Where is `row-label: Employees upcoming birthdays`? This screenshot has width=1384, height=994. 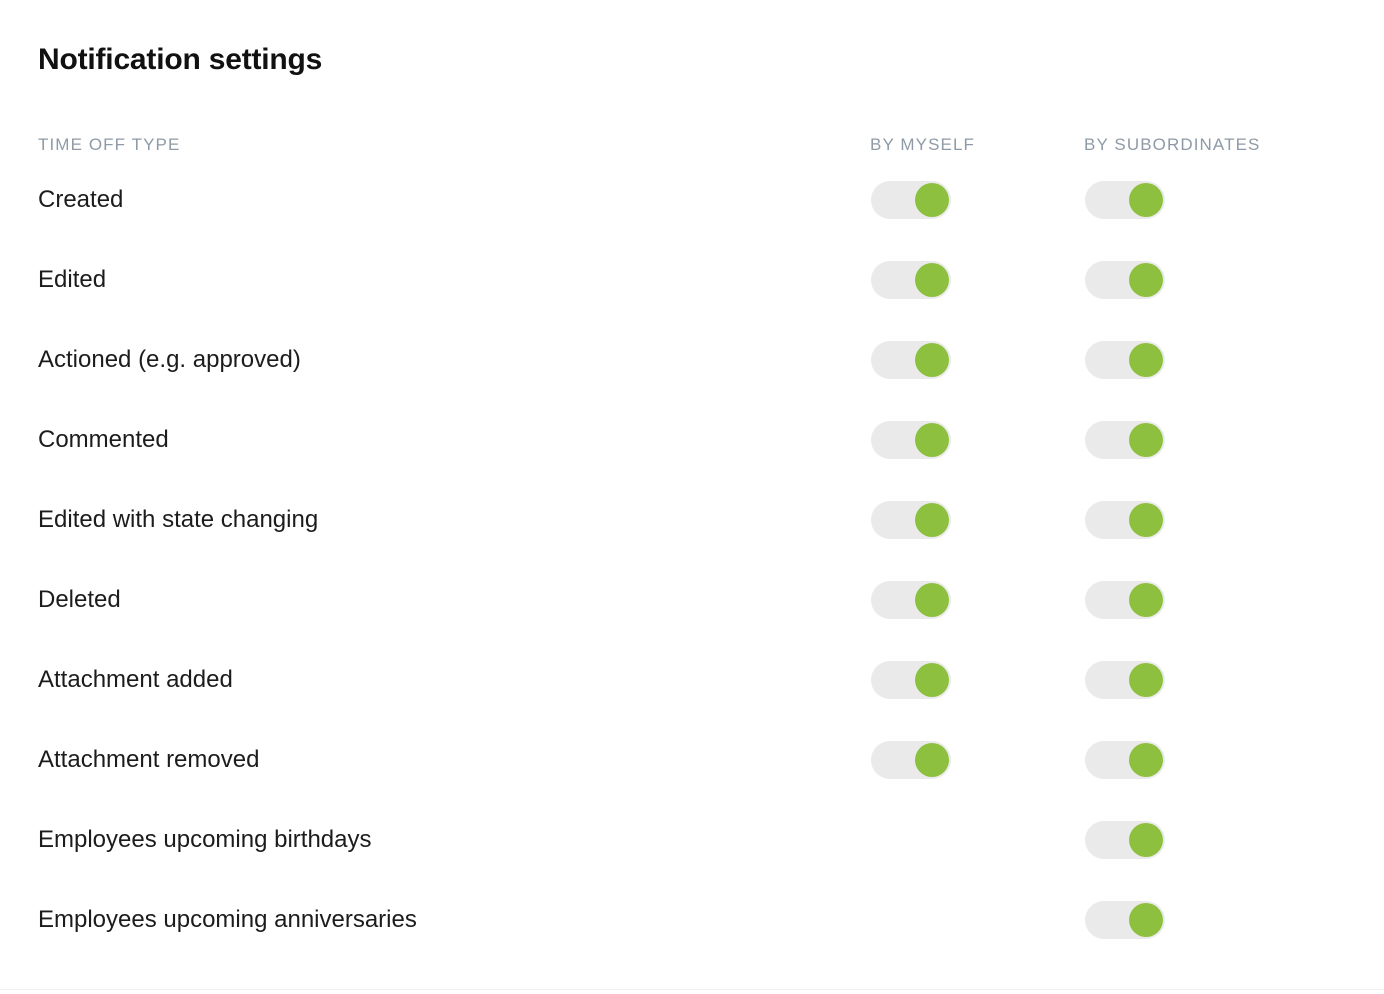
row-label: Employees upcoming birthdays is located at coordinates (205, 839).